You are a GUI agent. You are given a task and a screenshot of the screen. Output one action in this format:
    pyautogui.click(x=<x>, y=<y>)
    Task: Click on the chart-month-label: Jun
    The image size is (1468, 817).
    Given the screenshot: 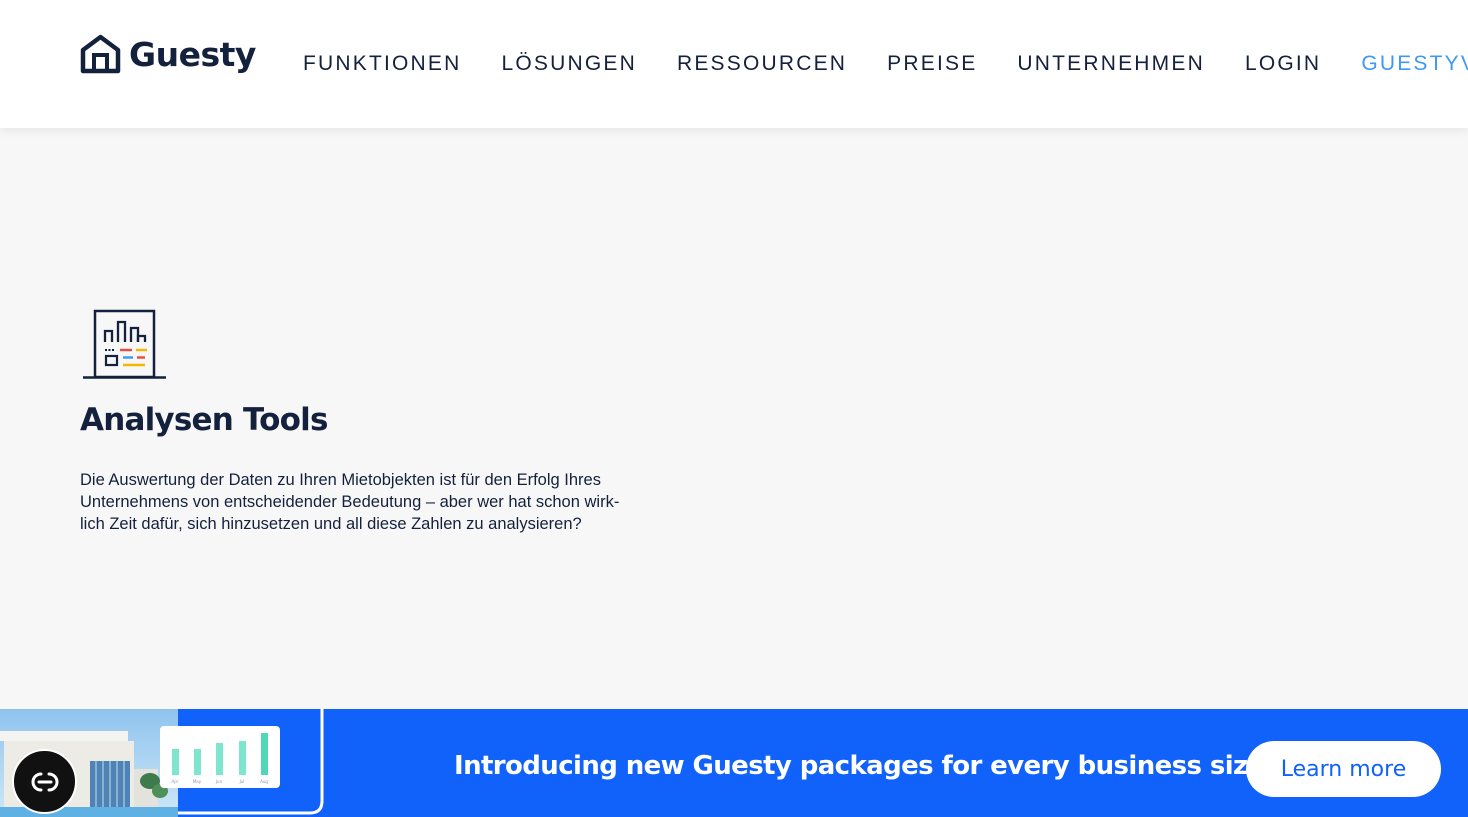 What is the action you would take?
    pyautogui.click(x=219, y=781)
    